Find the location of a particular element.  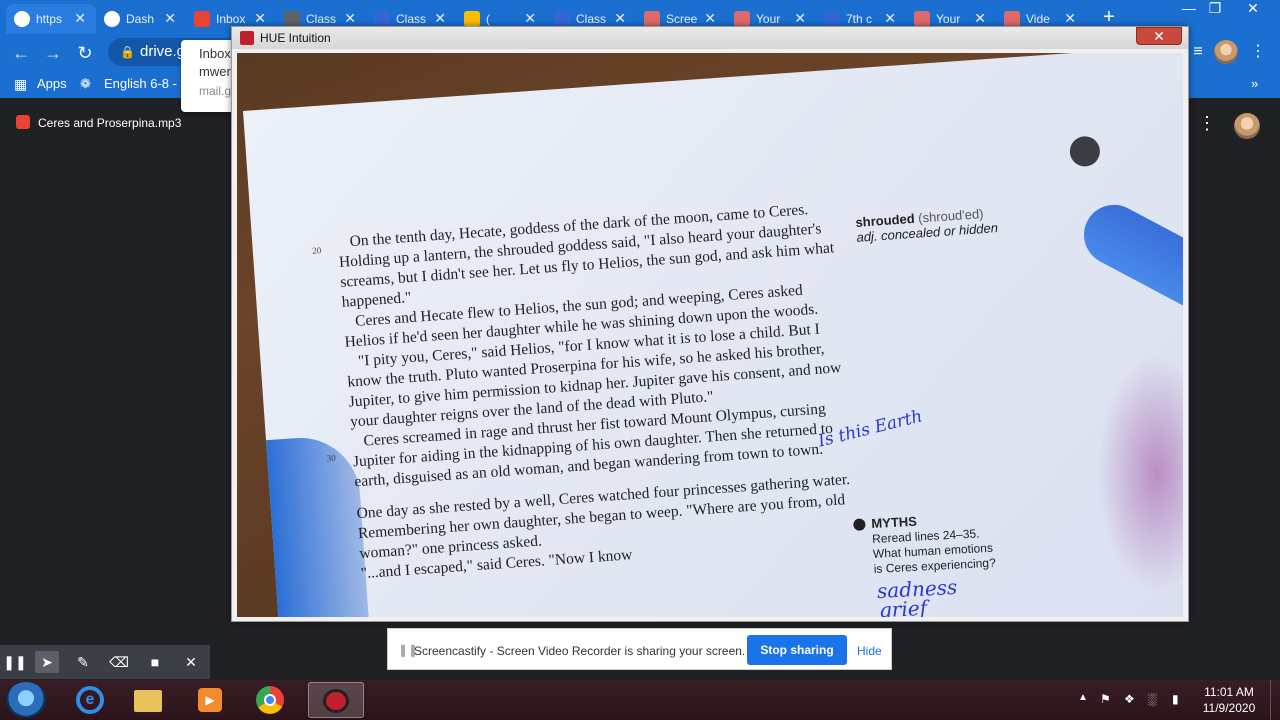

chrome-icon is located at coordinates (270, 700).